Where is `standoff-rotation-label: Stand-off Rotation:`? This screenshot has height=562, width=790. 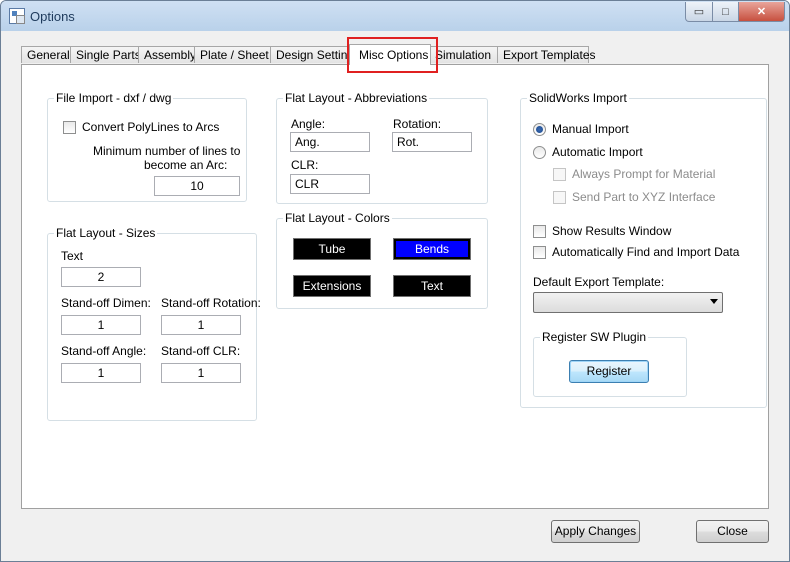
standoff-rotation-label: Stand-off Rotation: is located at coordinates (211, 303).